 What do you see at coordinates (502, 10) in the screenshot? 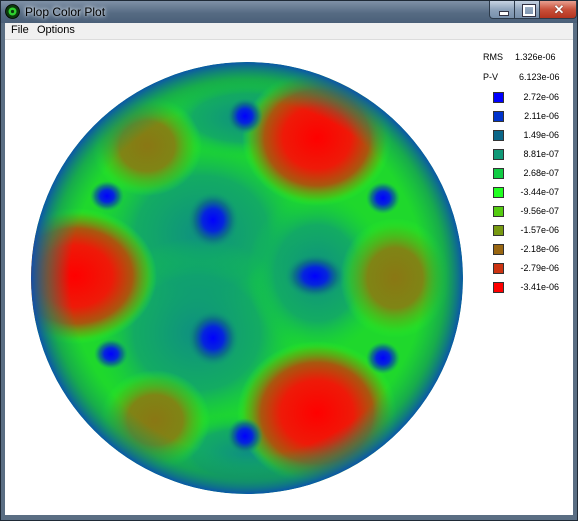
I see `minimize-button` at bounding box center [502, 10].